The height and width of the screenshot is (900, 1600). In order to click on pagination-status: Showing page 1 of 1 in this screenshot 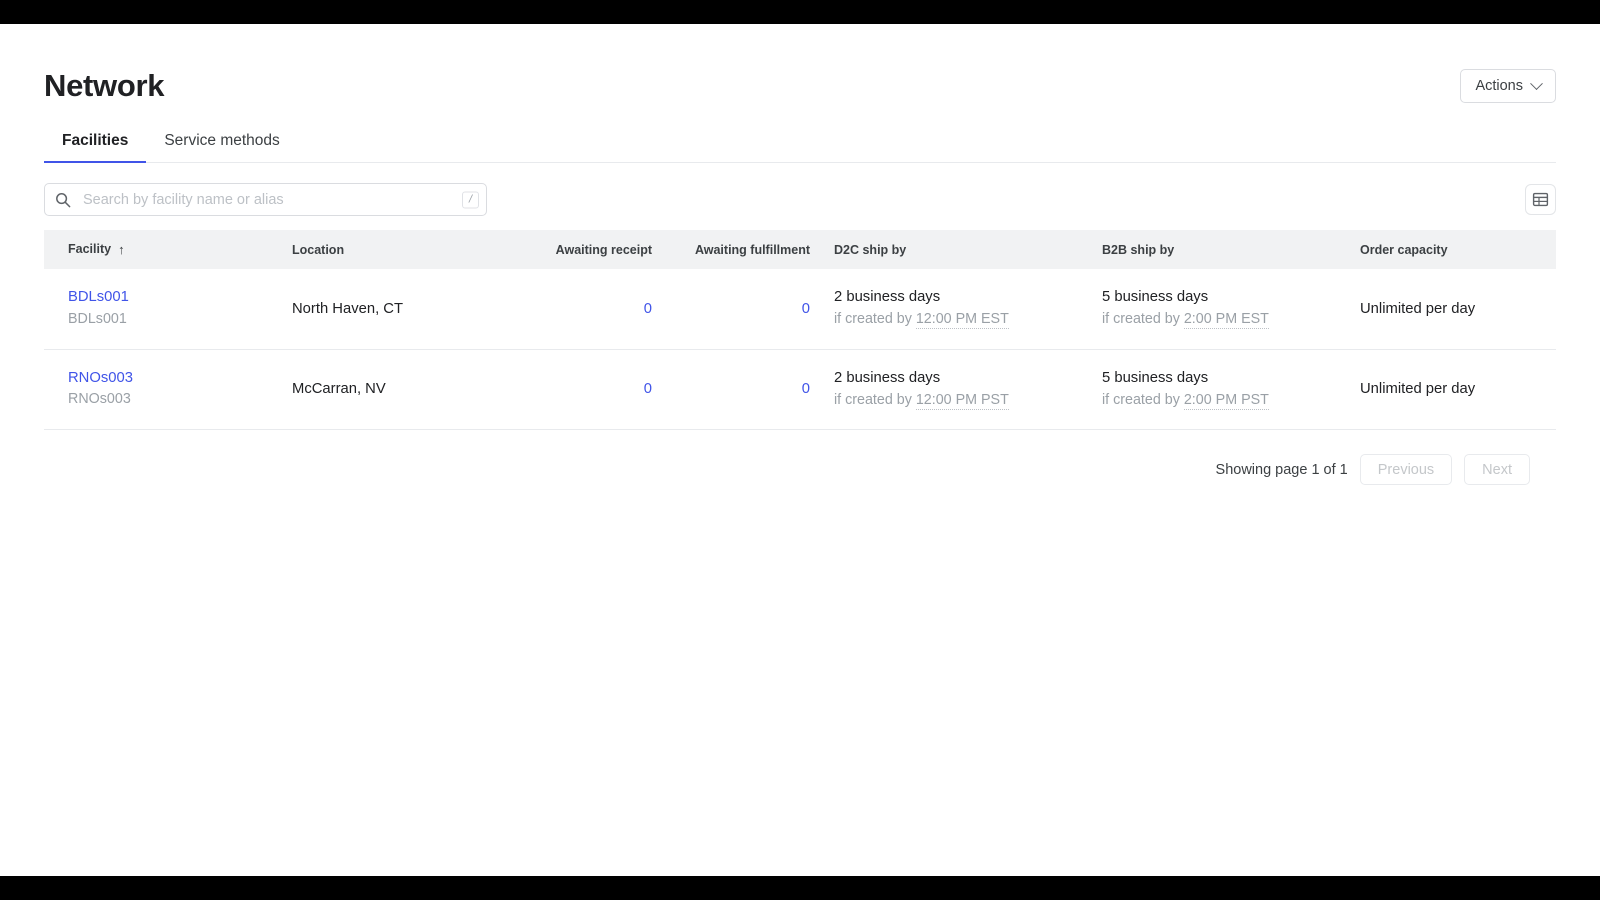, I will do `click(1281, 469)`.